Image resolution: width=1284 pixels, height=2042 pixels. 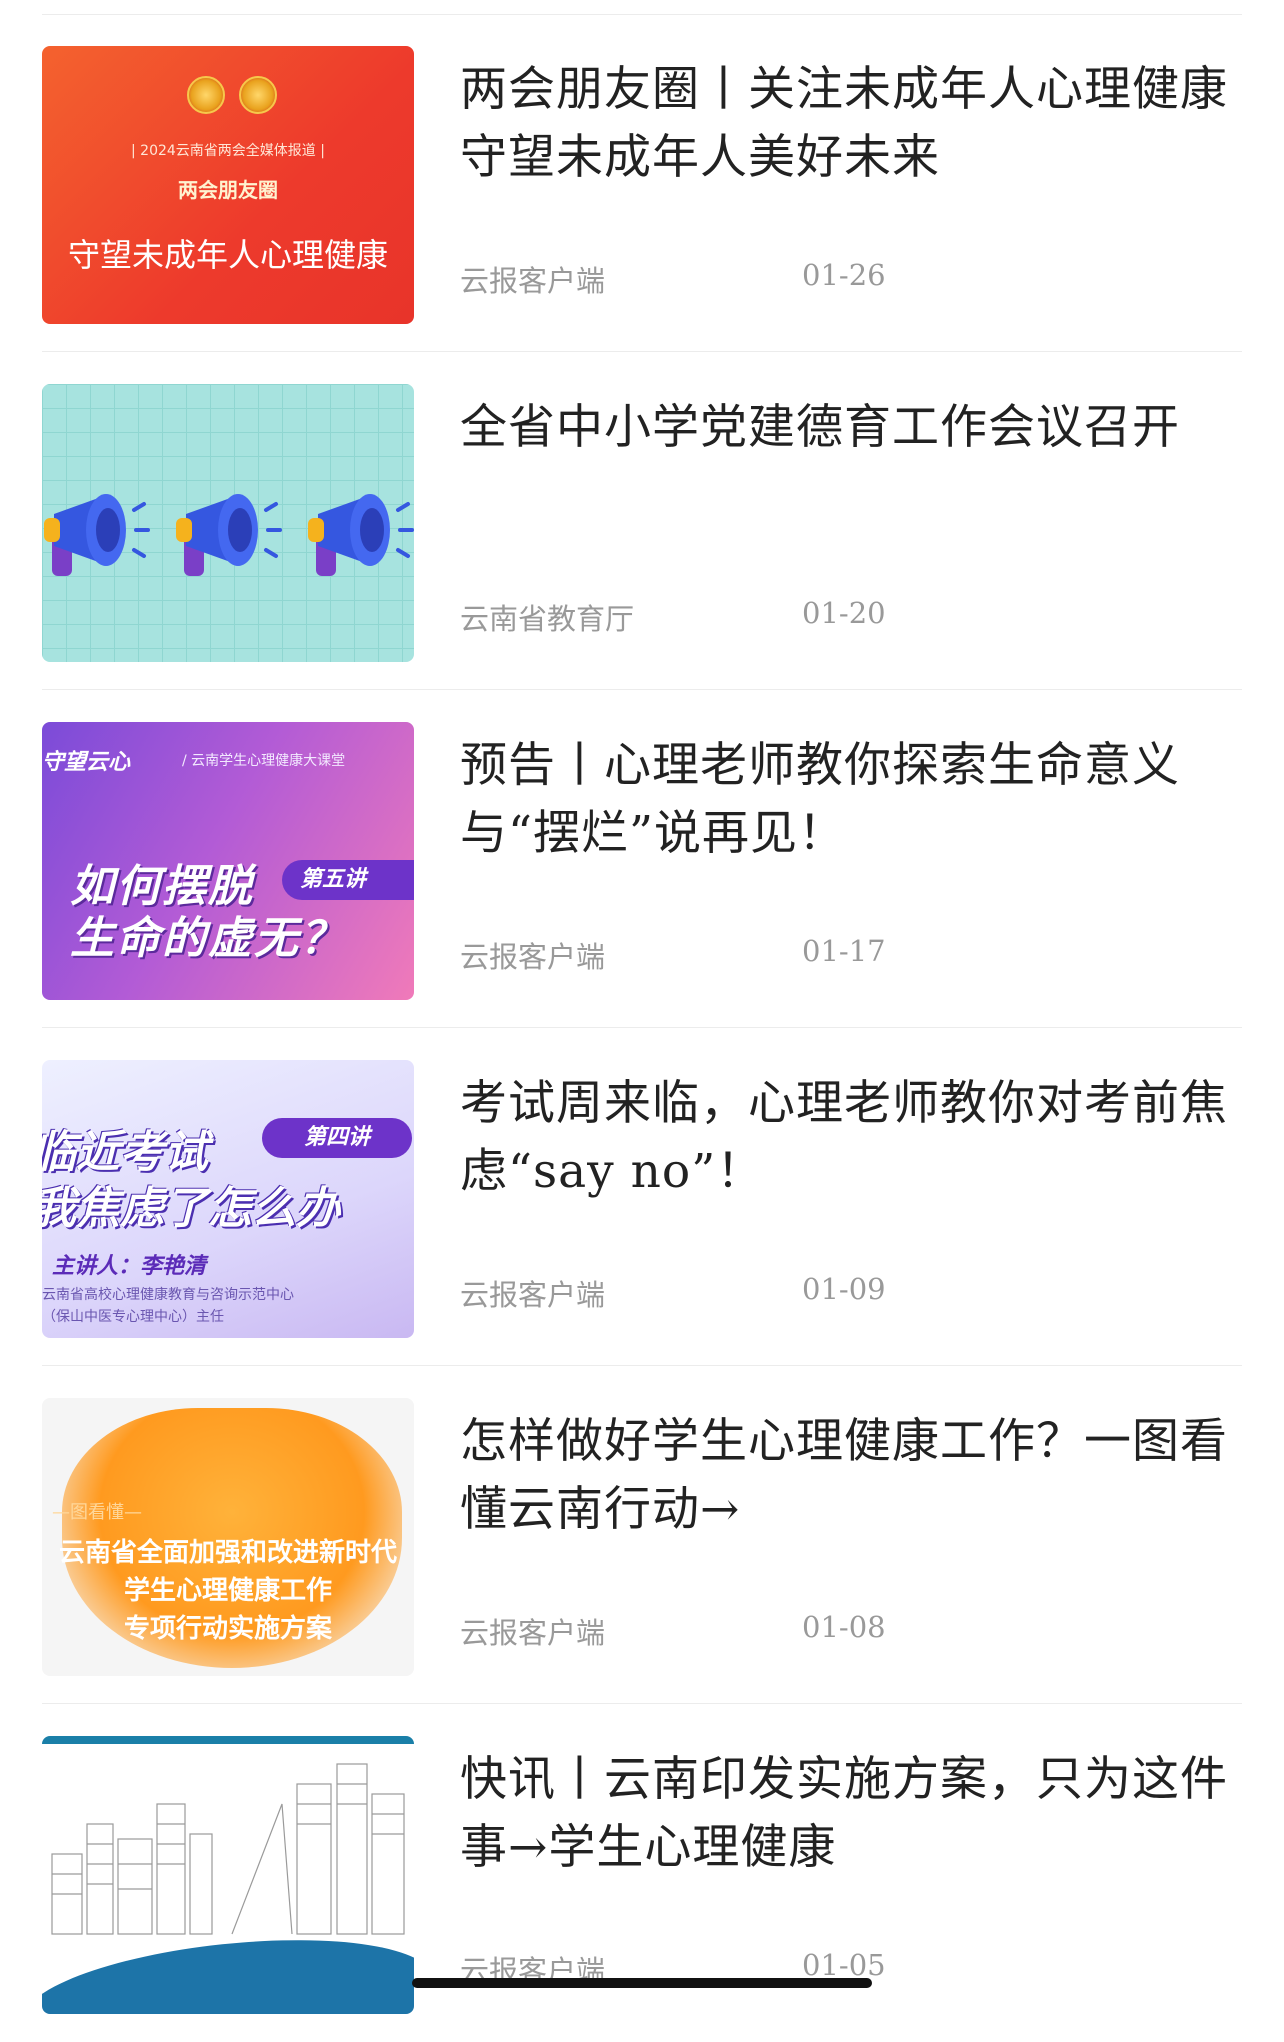 What do you see at coordinates (851, 800) in the screenshot?
I see `article-title: 预告丨心理老师教你探索生命意义 与“摆烂”说再见！` at bounding box center [851, 800].